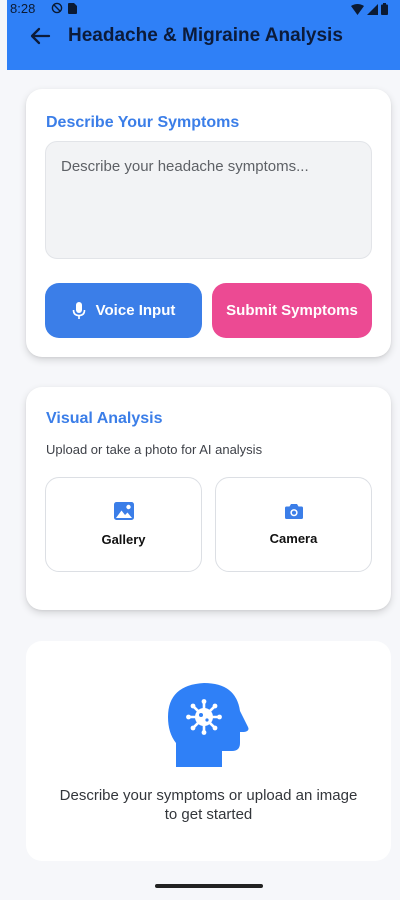 The image size is (400, 900). I want to click on visual-analysis-subtitle: Upload or take a photo for AI analysis, so click(154, 449).